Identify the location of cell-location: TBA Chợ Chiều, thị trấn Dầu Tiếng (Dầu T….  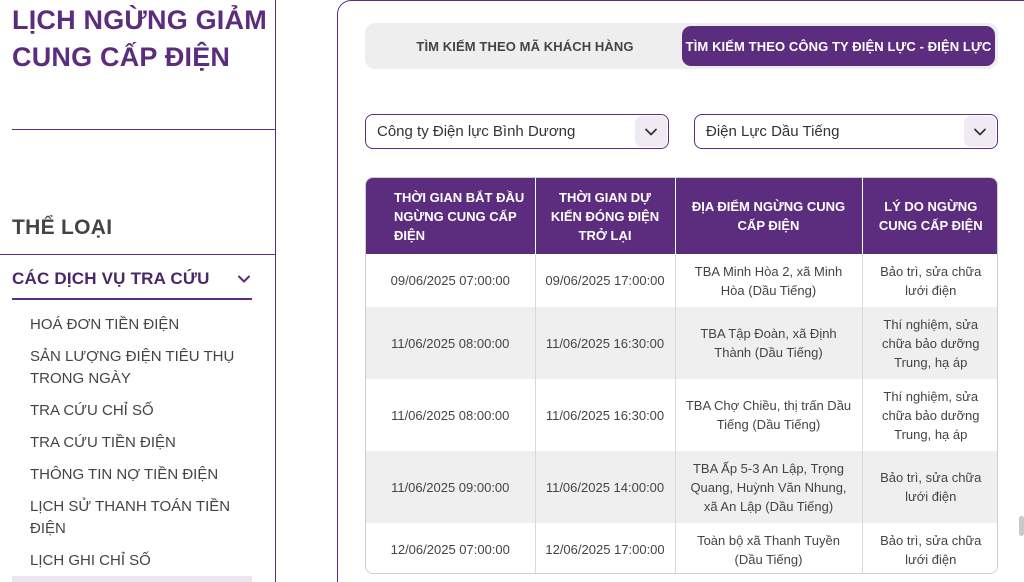
(769, 415).